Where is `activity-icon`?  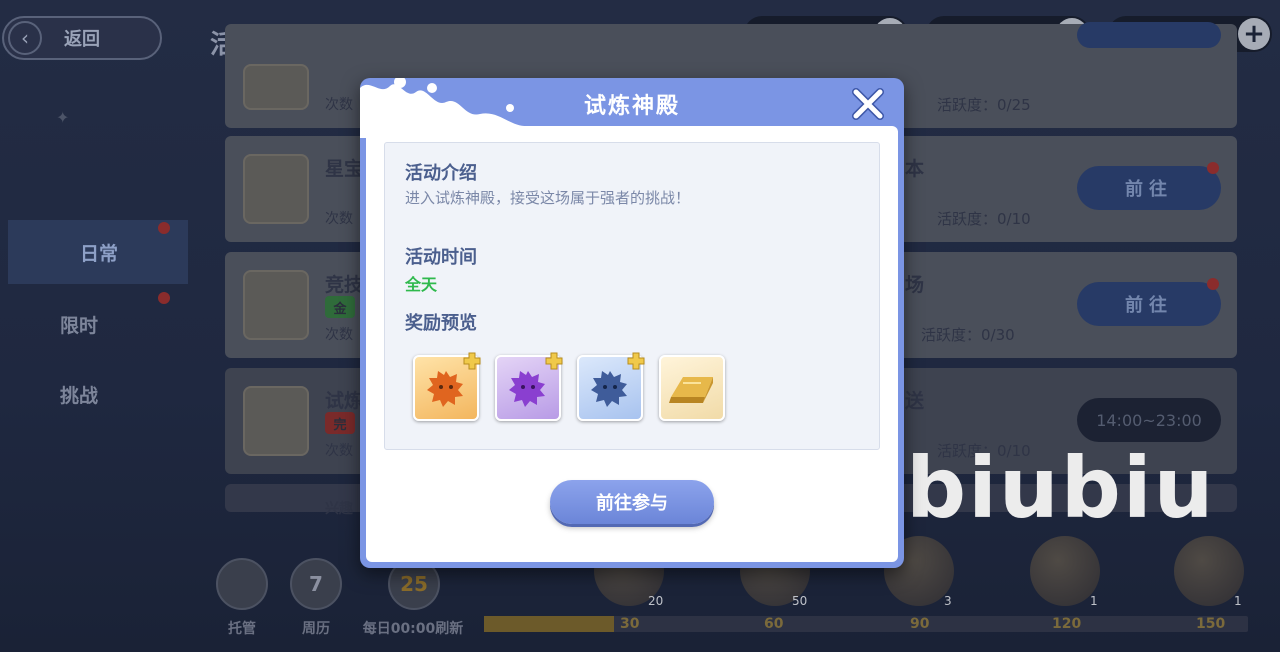
activity-icon is located at coordinates (276, 87).